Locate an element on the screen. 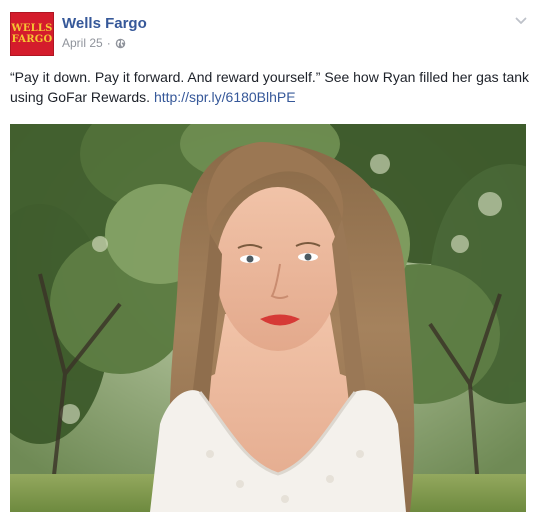 Image resolution: width=538 pixels, height=522 pixels. wells-fargo-logo-avatar: WELLS FARGO is located at coordinates (32, 34).